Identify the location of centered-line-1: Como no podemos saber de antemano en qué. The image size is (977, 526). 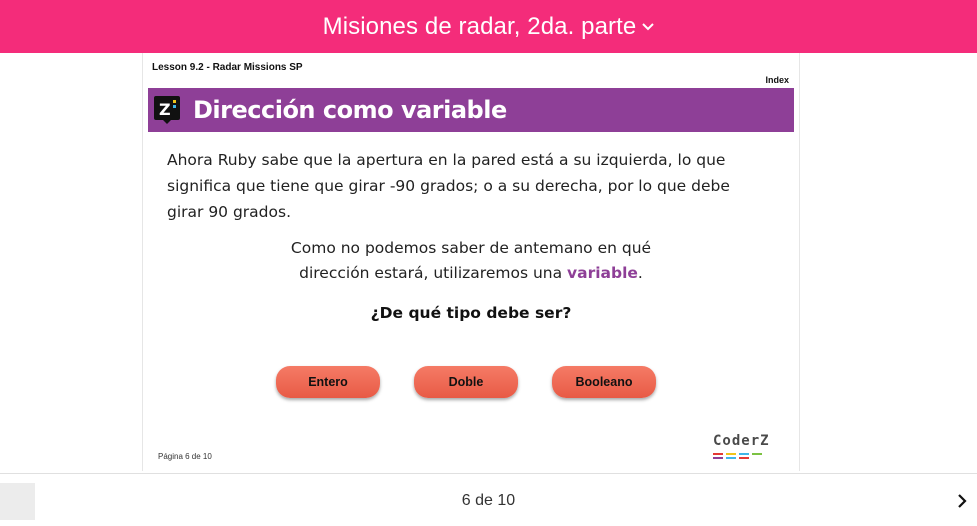
(471, 248).